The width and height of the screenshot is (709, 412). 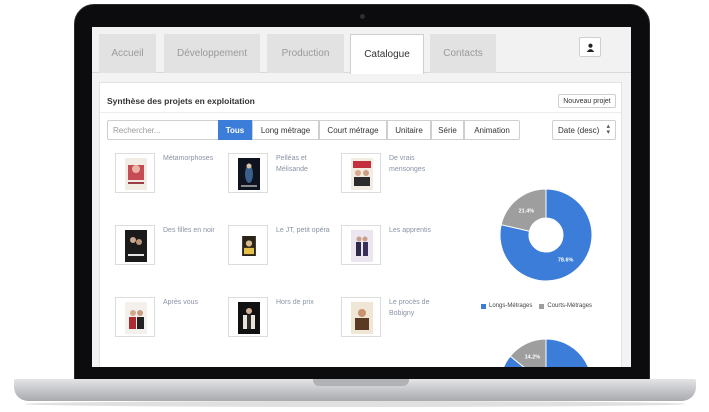 I want to click on panel-title: Synthèse des projets en exploitation, so click(x=181, y=101).